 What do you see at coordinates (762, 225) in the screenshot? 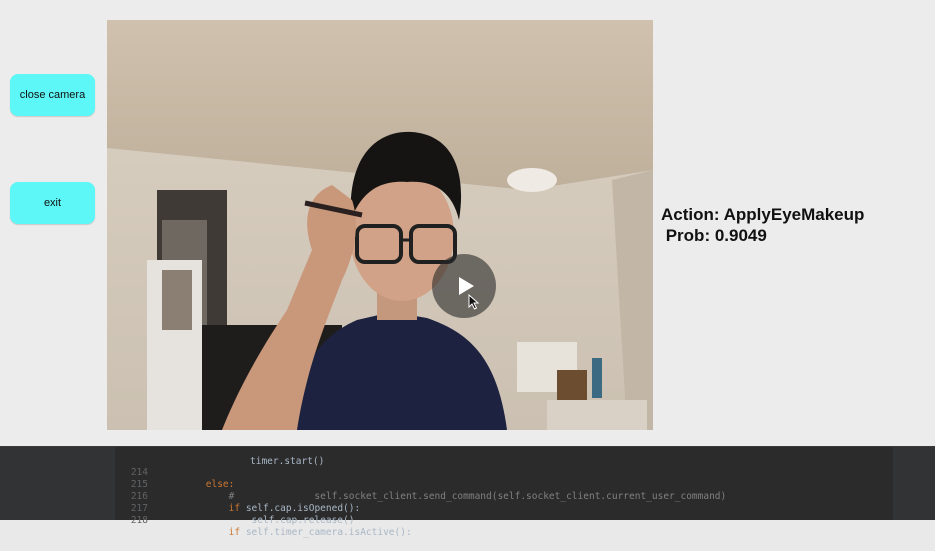
I see `prediction-result: Action: ApplyEyeMakeup Prob: 0.9049` at bounding box center [762, 225].